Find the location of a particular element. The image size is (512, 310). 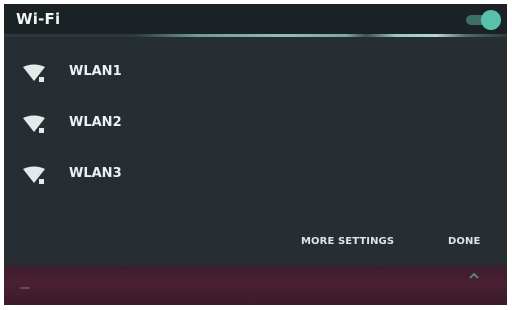

chevron-up-icon is located at coordinates (474, 276).